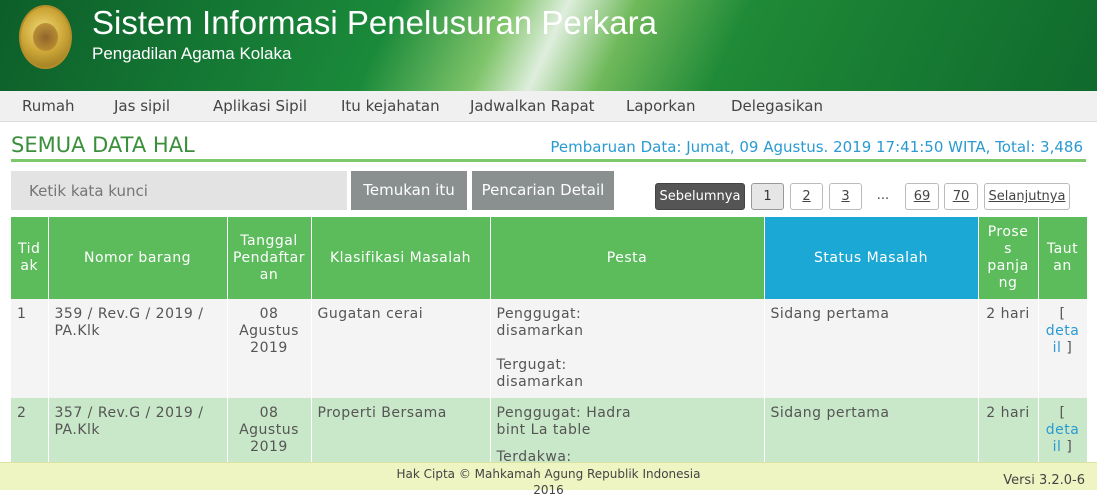 This screenshot has height=498, width=1097. I want to click on party-plaintiff: Penggugat: disamarkan, so click(540, 322).